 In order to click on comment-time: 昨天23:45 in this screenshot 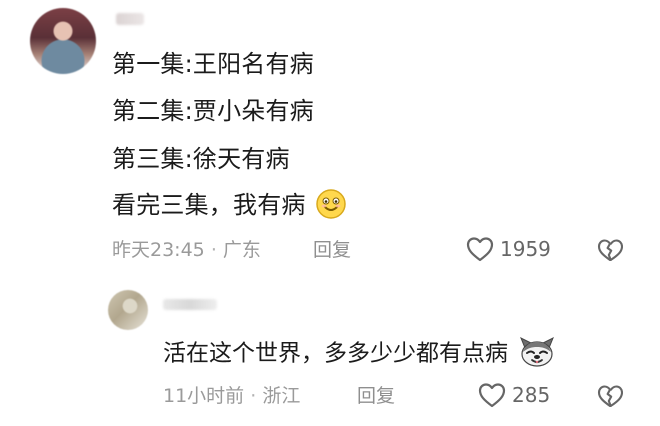, I will do `click(158, 250)`.